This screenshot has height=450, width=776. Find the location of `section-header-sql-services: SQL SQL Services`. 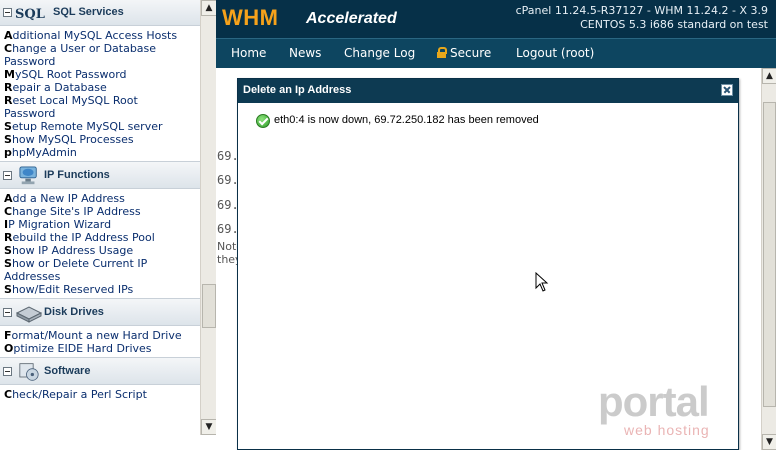

section-header-sql-services: SQL SQL Services is located at coordinates (100, 13).